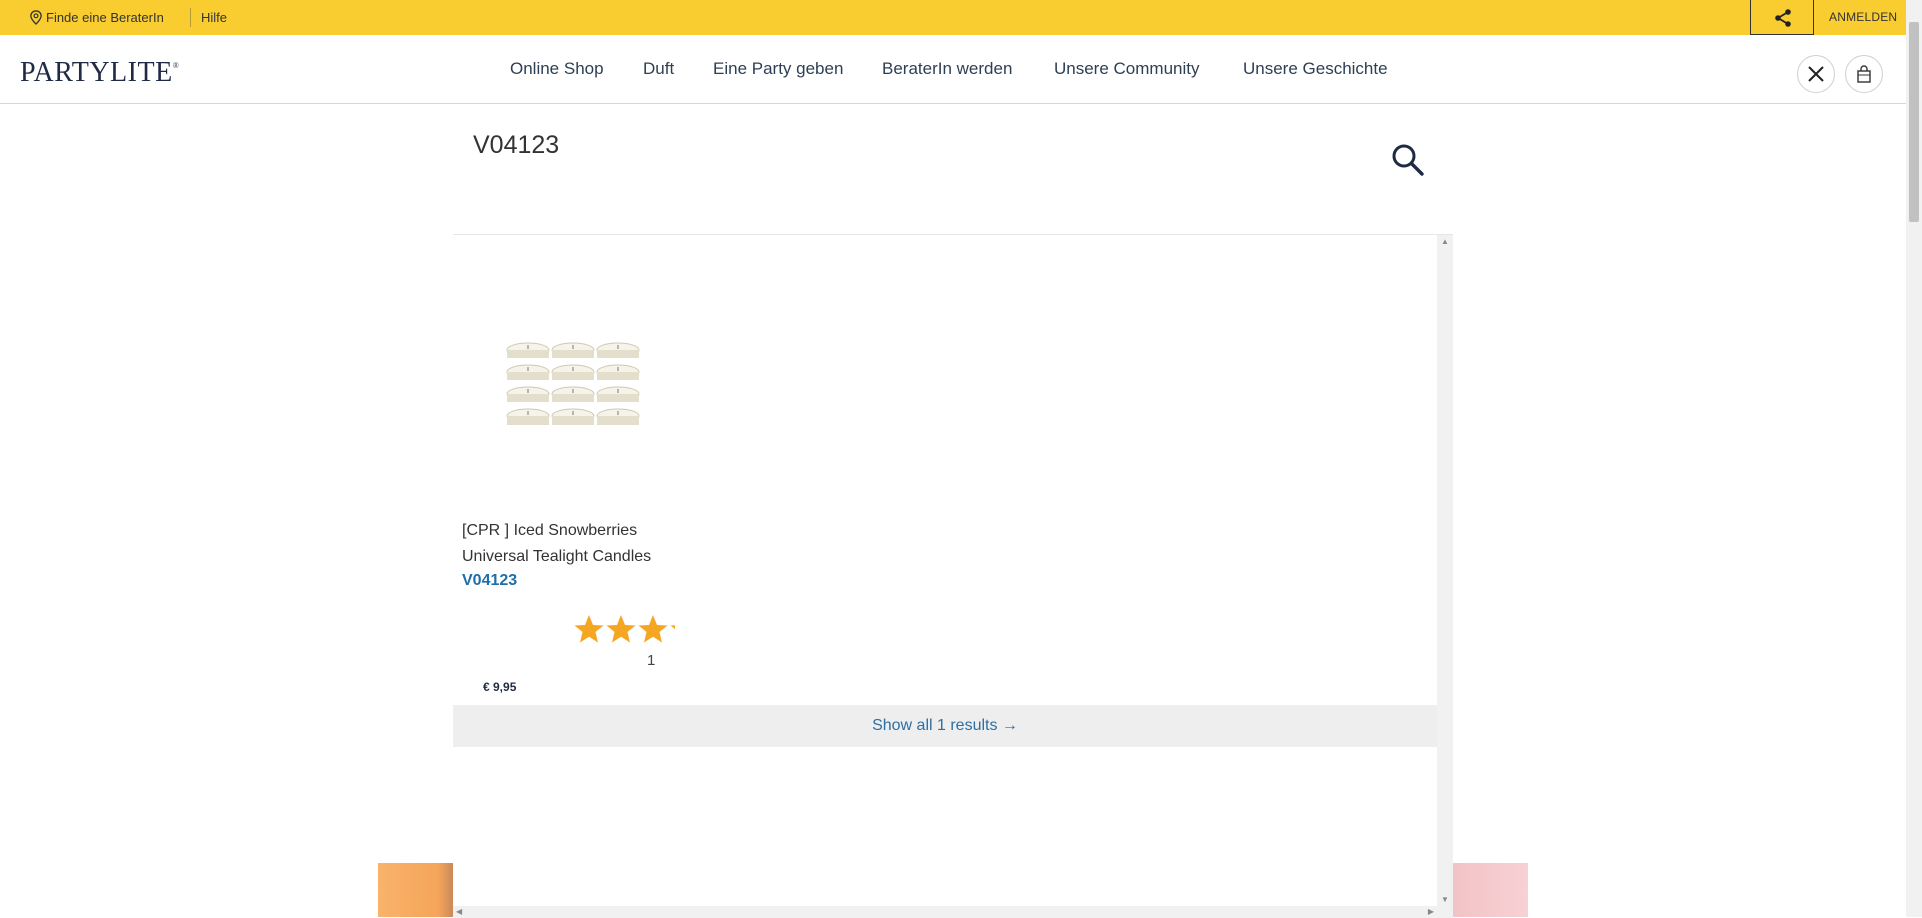 This screenshot has height=918, width=1922. Describe the element at coordinates (500, 687) in the screenshot. I see `product-price: € 9,95` at that location.